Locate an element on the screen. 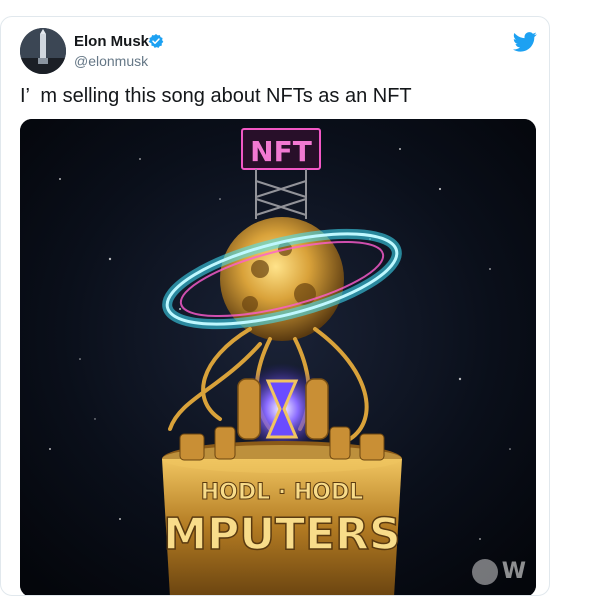 Image resolution: width=610 pixels, height=596 pixels. author-handle: @elonmusk is located at coordinates (111, 61).